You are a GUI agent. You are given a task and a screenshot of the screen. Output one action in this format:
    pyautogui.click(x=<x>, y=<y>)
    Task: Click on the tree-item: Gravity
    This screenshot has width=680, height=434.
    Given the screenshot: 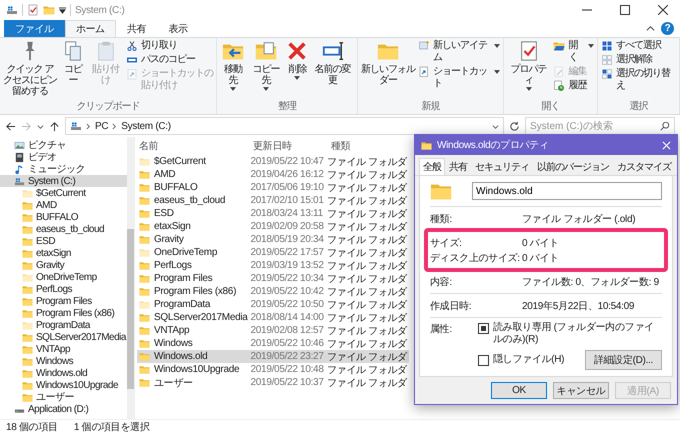 What is the action you would take?
    pyautogui.click(x=63, y=265)
    